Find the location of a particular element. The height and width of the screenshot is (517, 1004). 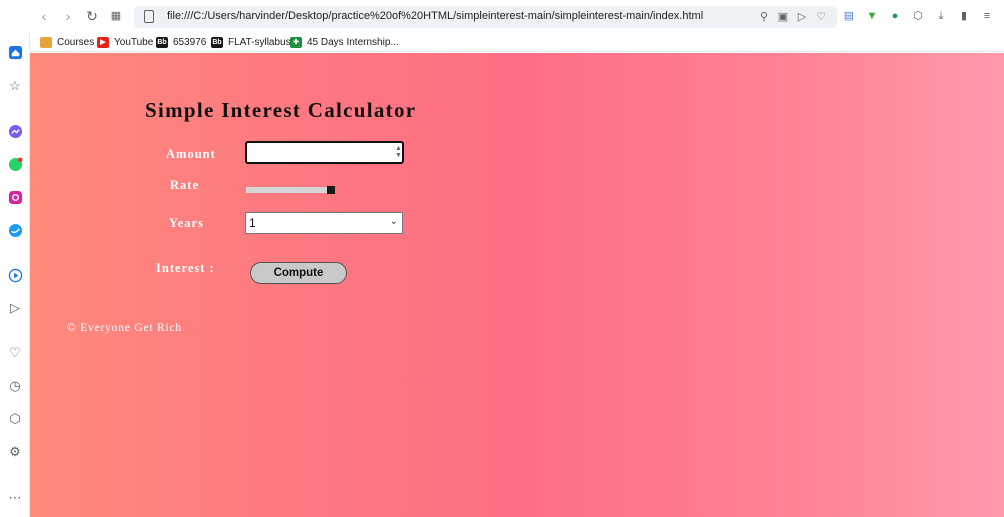

chevron-down-icon: ⌄ is located at coordinates (393, 221).